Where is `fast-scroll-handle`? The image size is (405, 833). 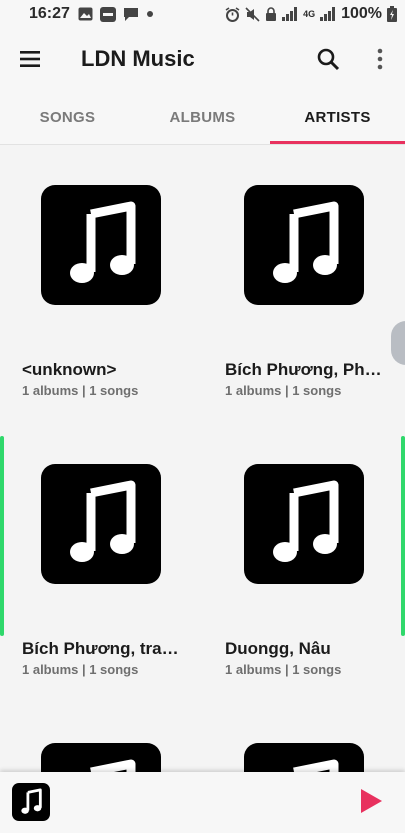 fast-scroll-handle is located at coordinates (398, 343).